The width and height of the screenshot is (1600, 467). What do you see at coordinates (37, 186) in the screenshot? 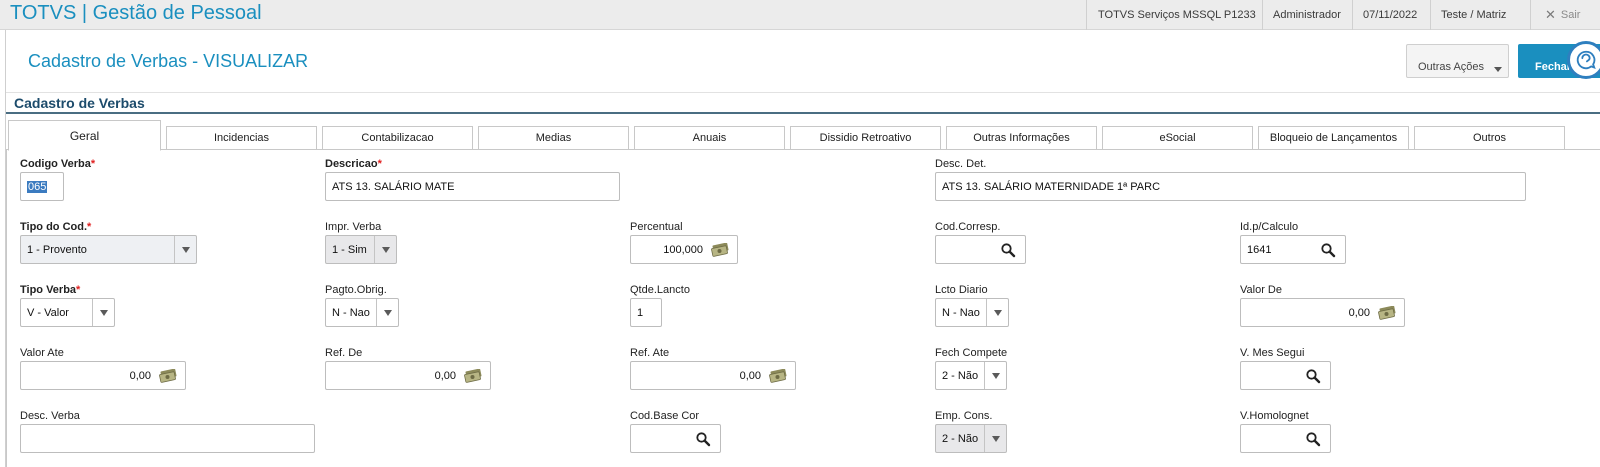
I see `codigo-verba-value: 065` at bounding box center [37, 186].